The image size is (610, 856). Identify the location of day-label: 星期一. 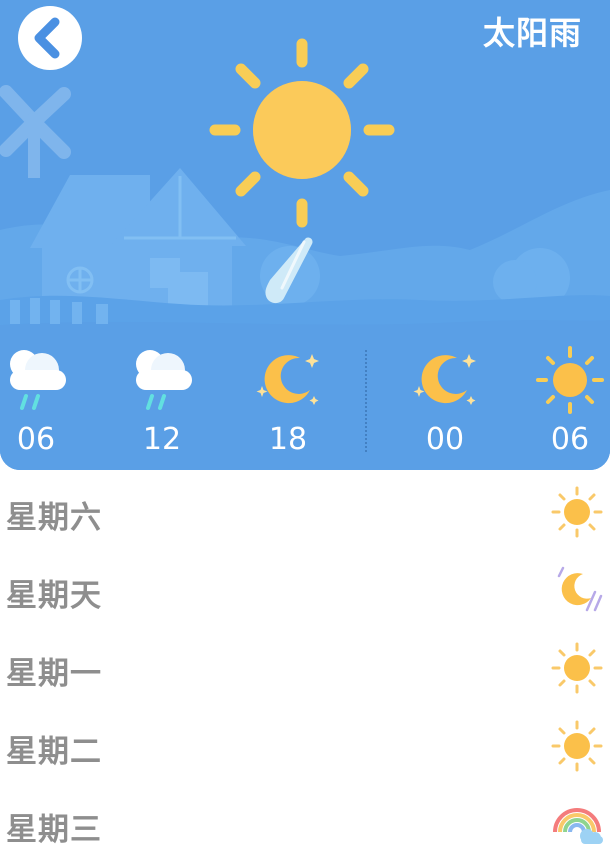
(54, 674).